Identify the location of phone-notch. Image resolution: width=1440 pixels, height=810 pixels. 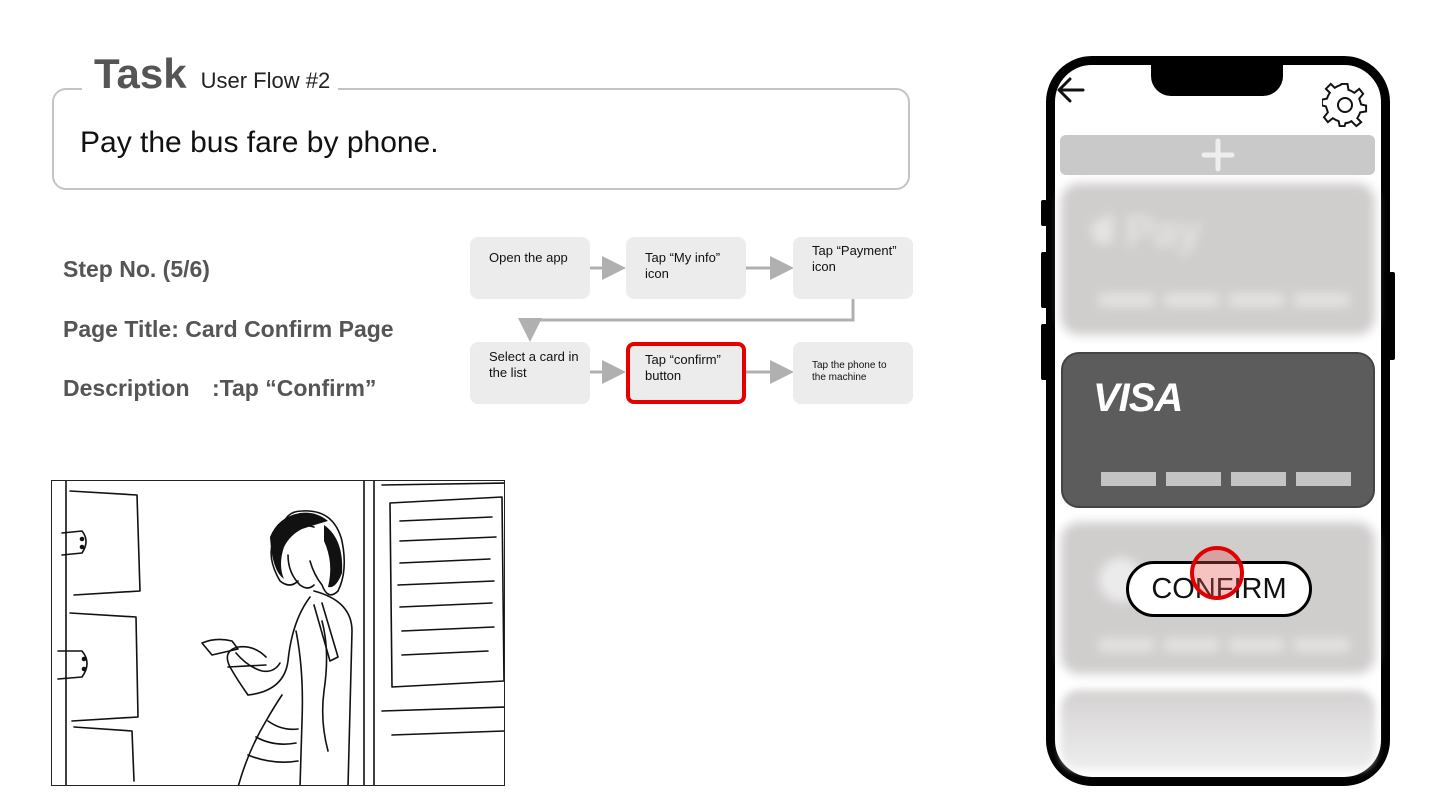
(1217, 80).